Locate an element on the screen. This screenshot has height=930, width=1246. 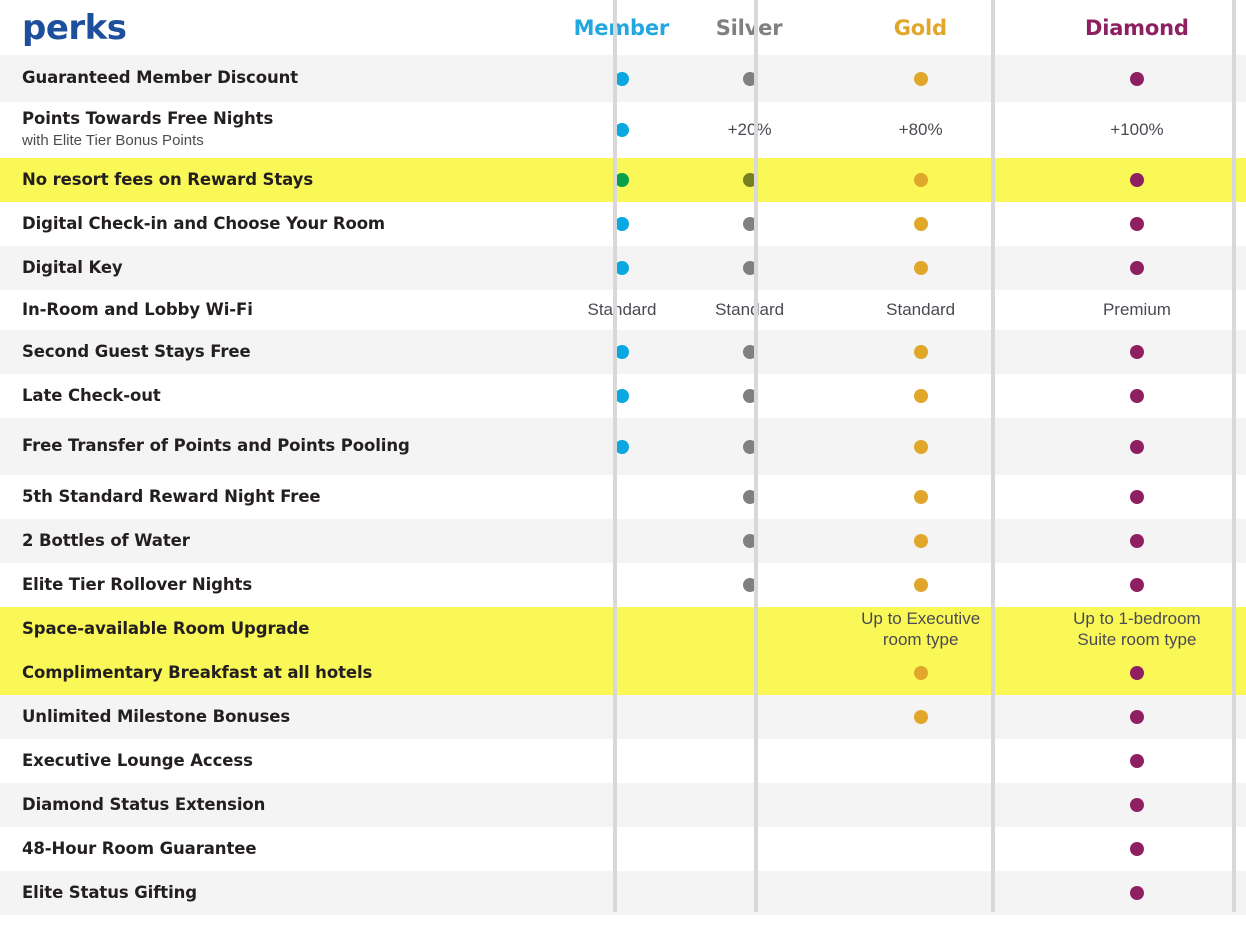
cell-silver: +20% is located at coordinates (750, 130).